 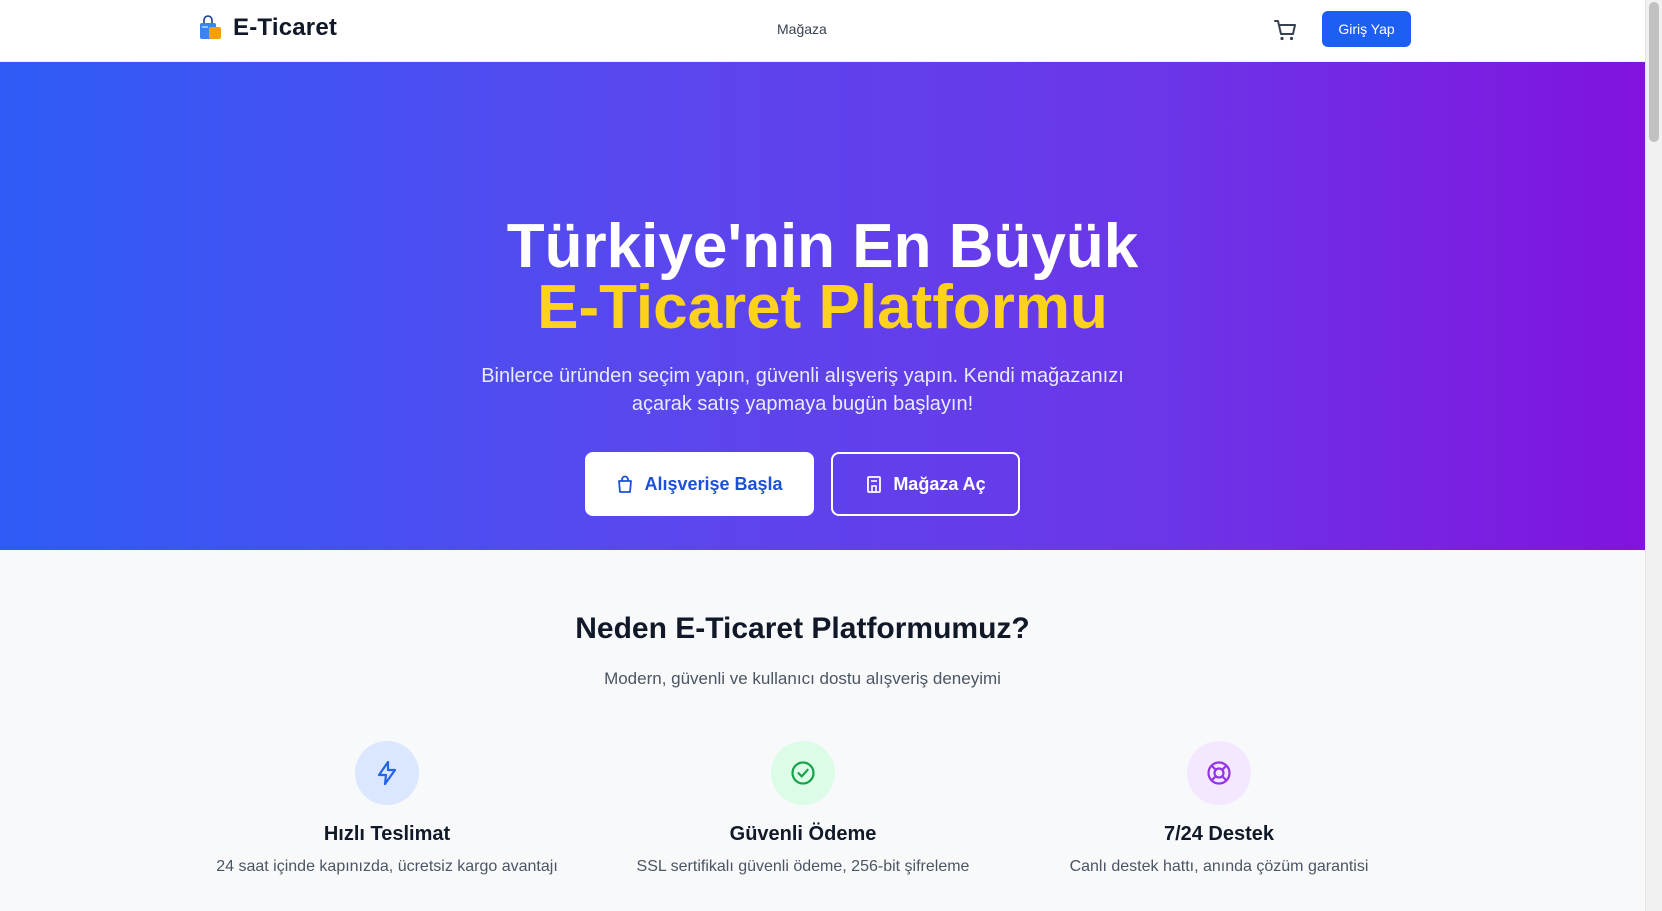 I want to click on open-store-button: Mağaza Aç, so click(x=925, y=484).